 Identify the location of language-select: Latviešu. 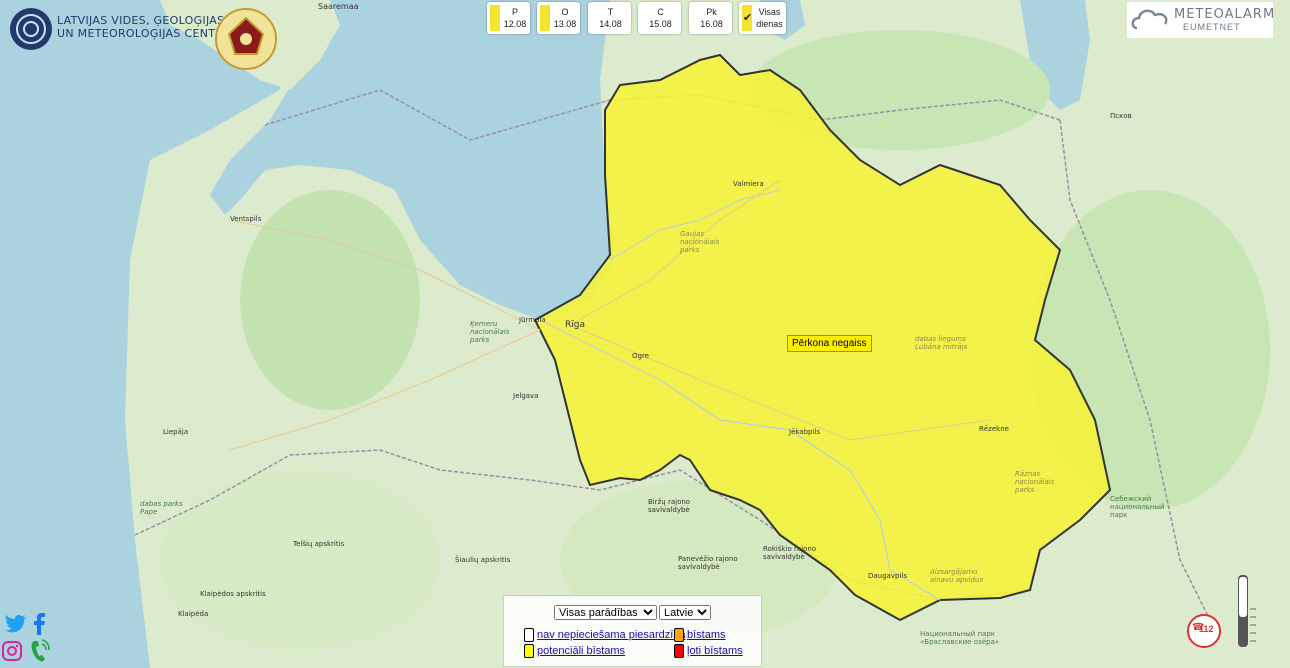
(685, 612).